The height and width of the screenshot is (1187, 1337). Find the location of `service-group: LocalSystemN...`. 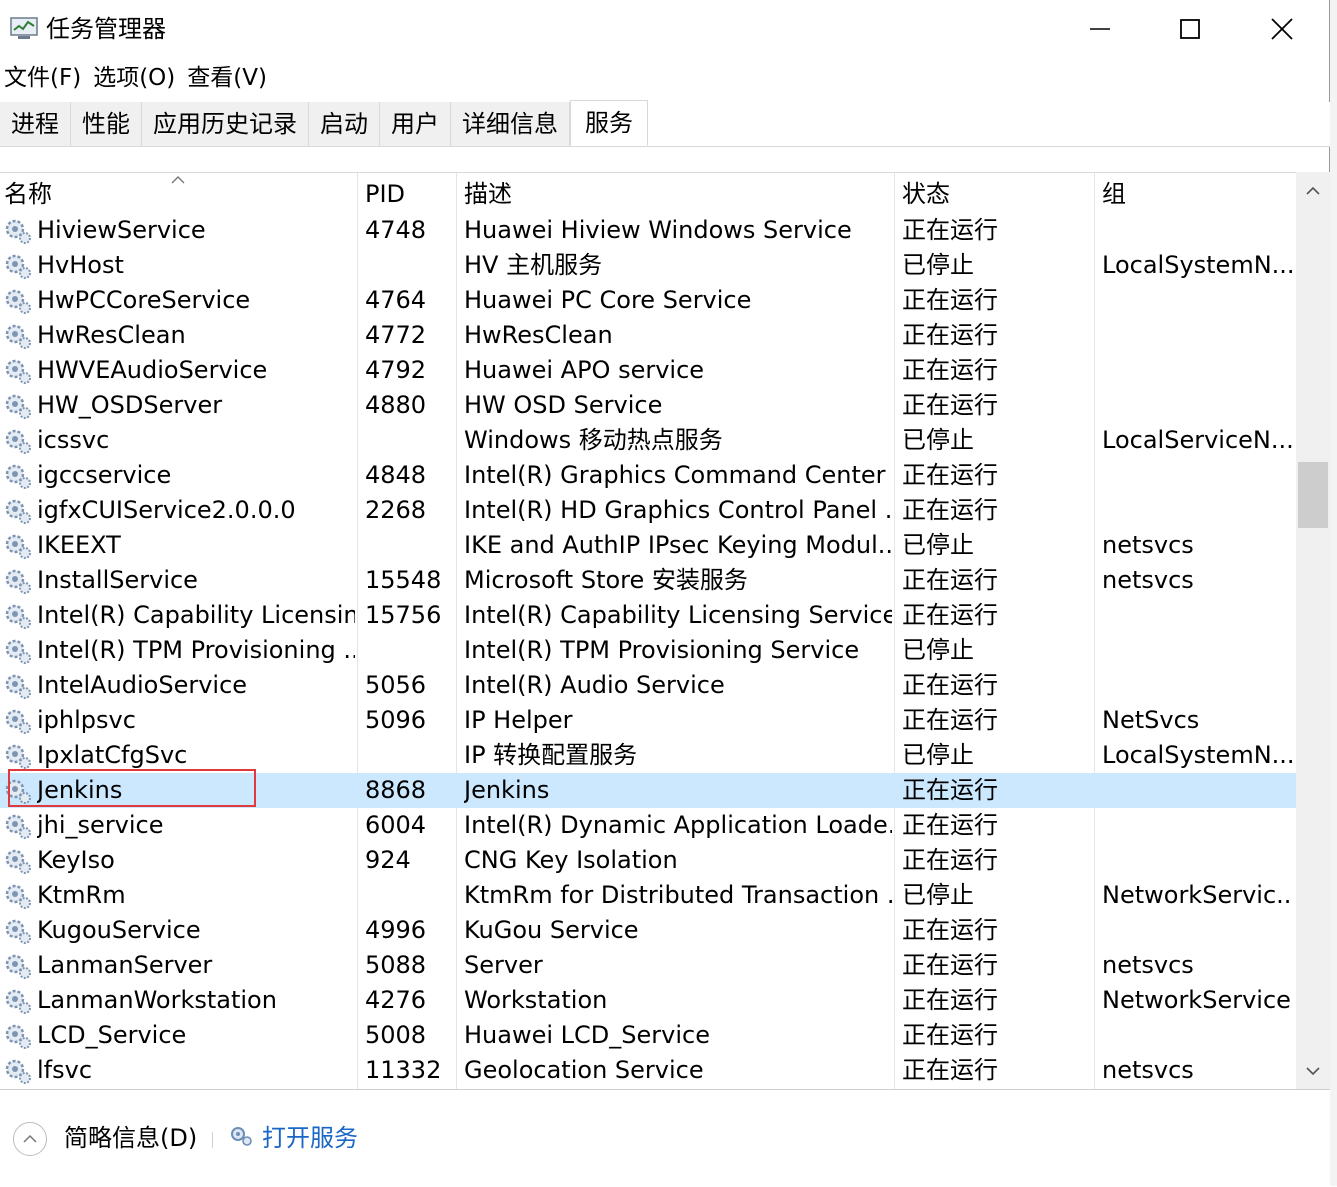

service-group: LocalSystemN... is located at coordinates (1197, 265).